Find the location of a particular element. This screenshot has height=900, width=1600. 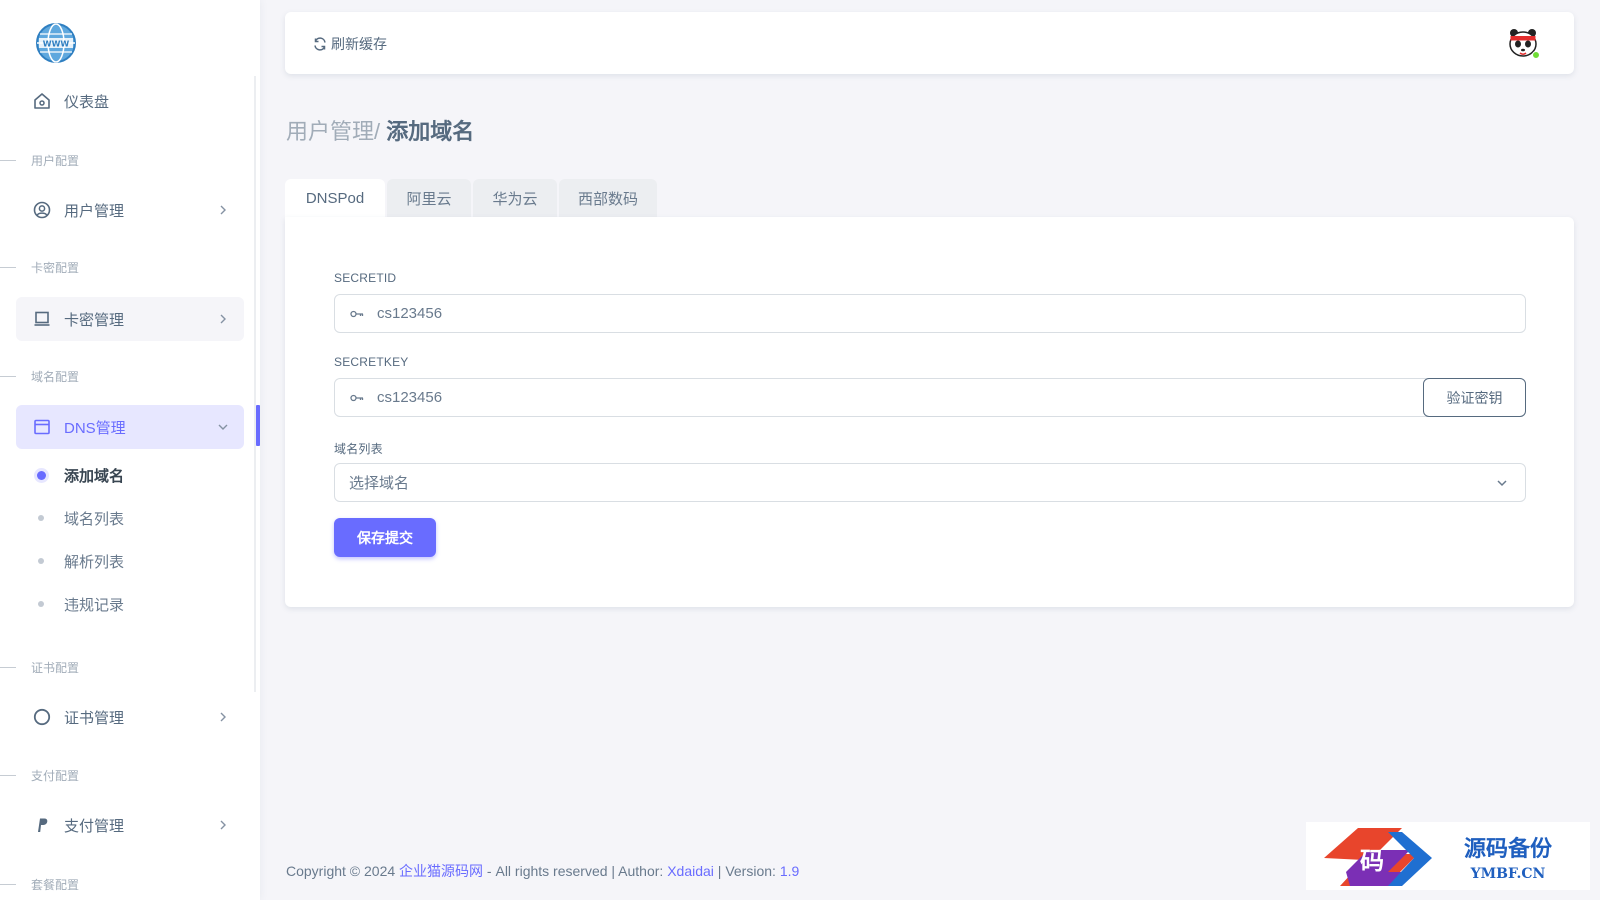

refresh-cache-button: 刷新缓存 is located at coordinates (349, 44).